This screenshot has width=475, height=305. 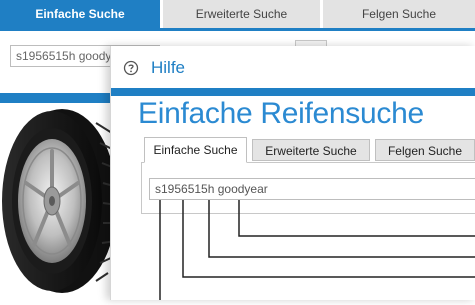 What do you see at coordinates (80, 14) in the screenshot?
I see `tab-einfache-suche: Einfache Suche` at bounding box center [80, 14].